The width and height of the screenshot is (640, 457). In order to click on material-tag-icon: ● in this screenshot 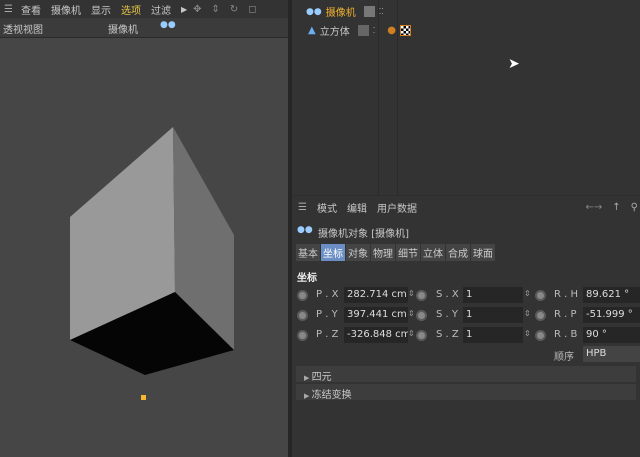, I will do `click(391, 30)`.